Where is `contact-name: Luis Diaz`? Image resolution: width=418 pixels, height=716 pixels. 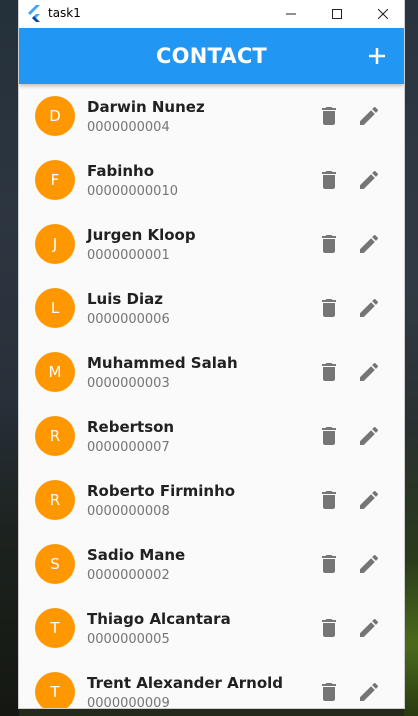 contact-name: Luis Diaz is located at coordinates (125, 299).